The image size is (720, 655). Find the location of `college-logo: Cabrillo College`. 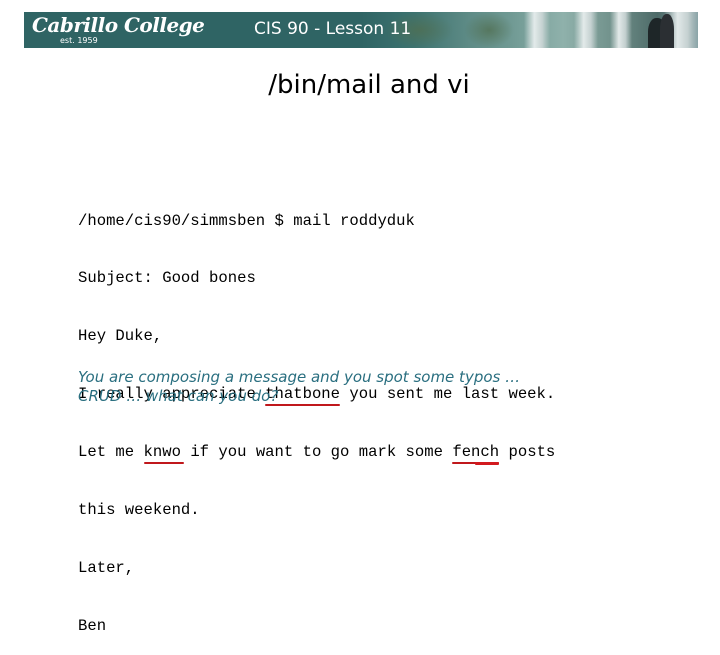

college-logo: Cabrillo College is located at coordinates (118, 25).